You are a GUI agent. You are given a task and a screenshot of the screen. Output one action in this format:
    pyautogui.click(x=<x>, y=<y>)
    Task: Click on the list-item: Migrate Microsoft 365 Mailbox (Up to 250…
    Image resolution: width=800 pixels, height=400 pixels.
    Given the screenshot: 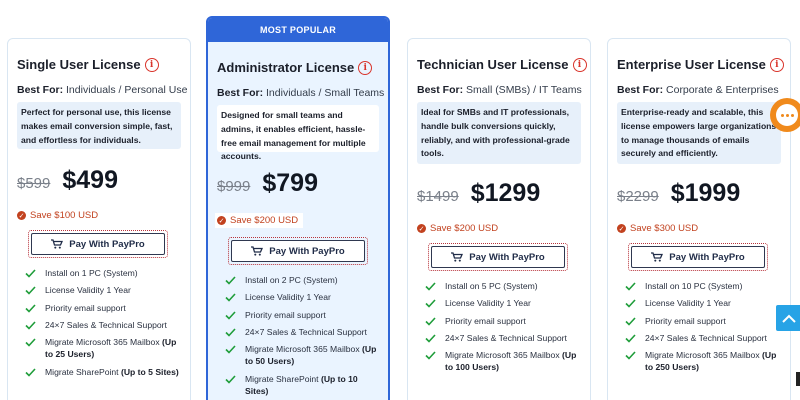 What is the action you would take?
    pyautogui.click(x=699, y=361)
    